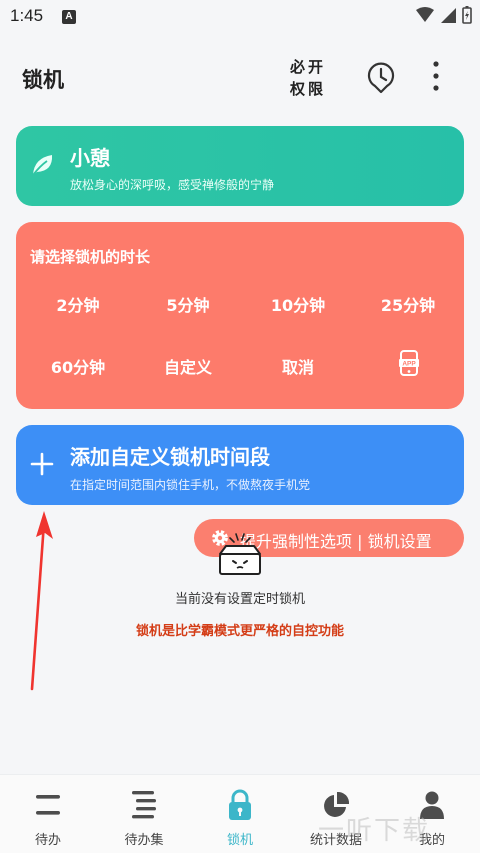 Image resolution: width=480 pixels, height=853 pixels. What do you see at coordinates (48, 805) in the screenshot?
I see `todo-icon` at bounding box center [48, 805].